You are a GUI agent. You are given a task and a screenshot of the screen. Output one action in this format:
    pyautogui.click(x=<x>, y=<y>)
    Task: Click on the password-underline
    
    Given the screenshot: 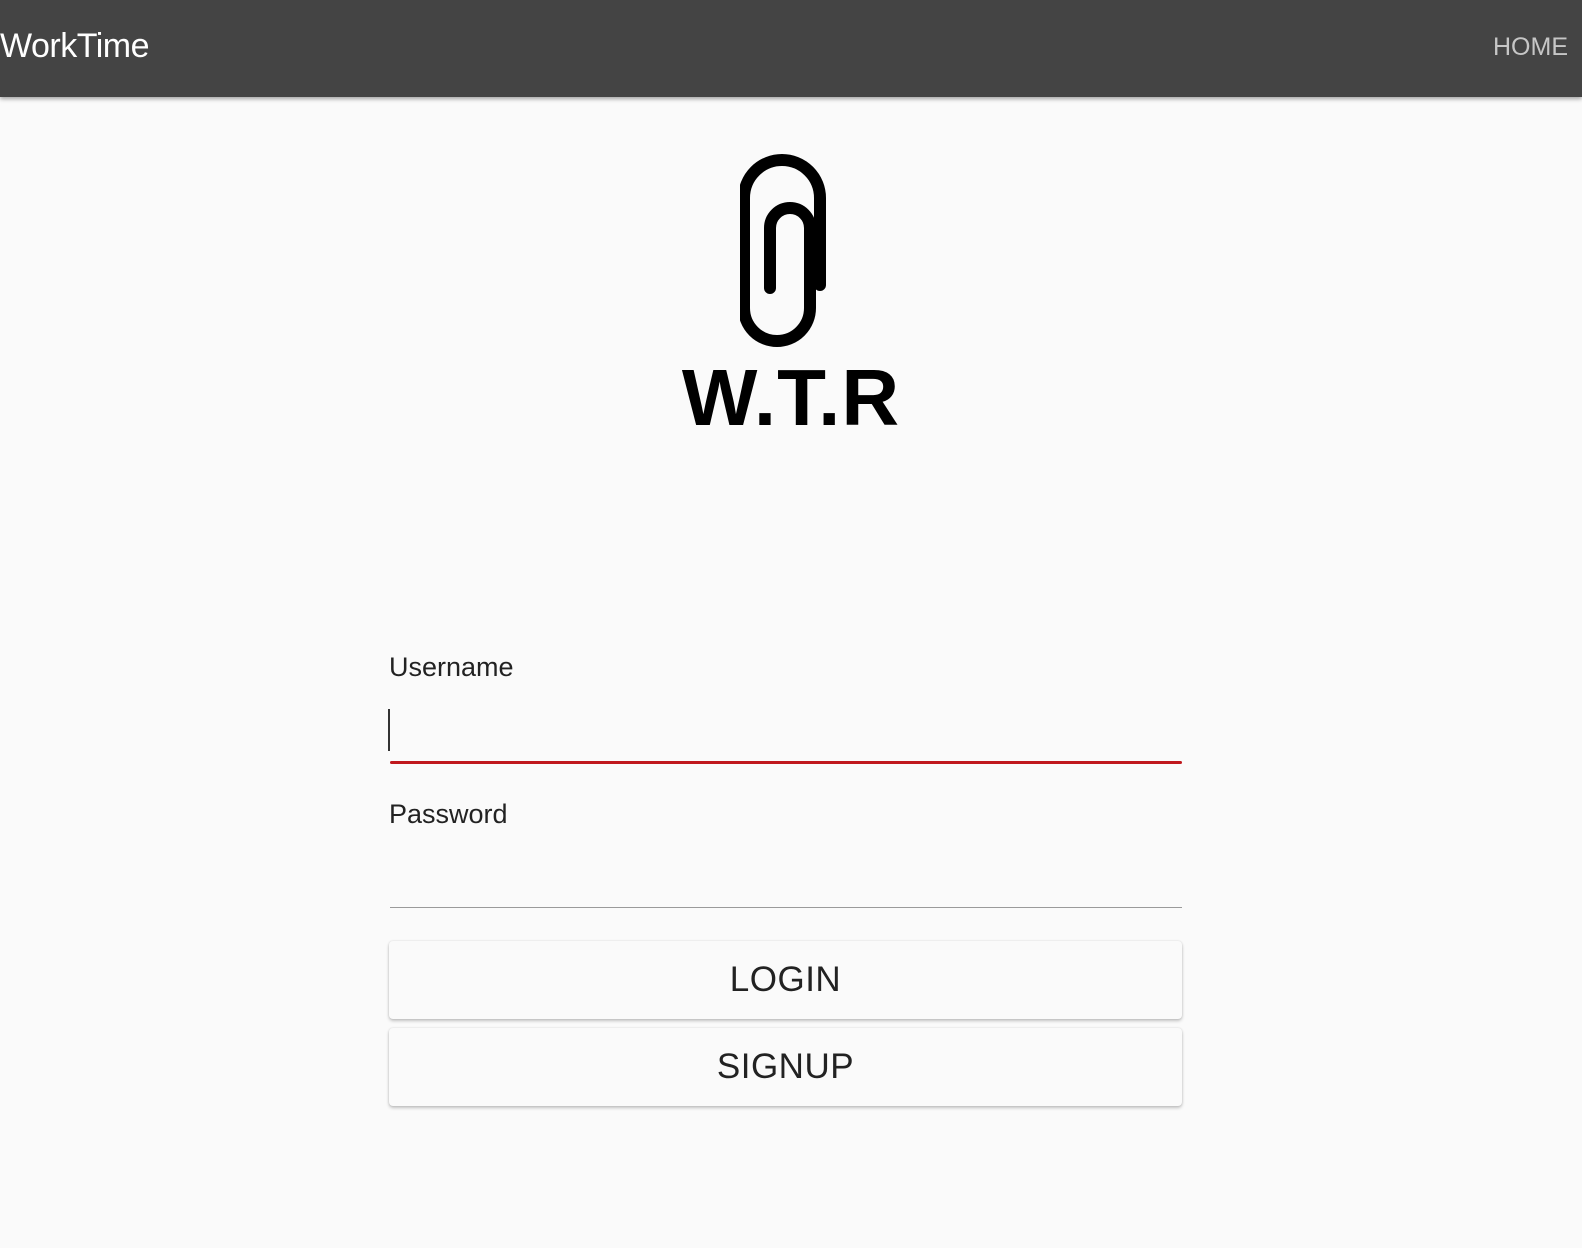 What is the action you would take?
    pyautogui.click(x=786, y=907)
    